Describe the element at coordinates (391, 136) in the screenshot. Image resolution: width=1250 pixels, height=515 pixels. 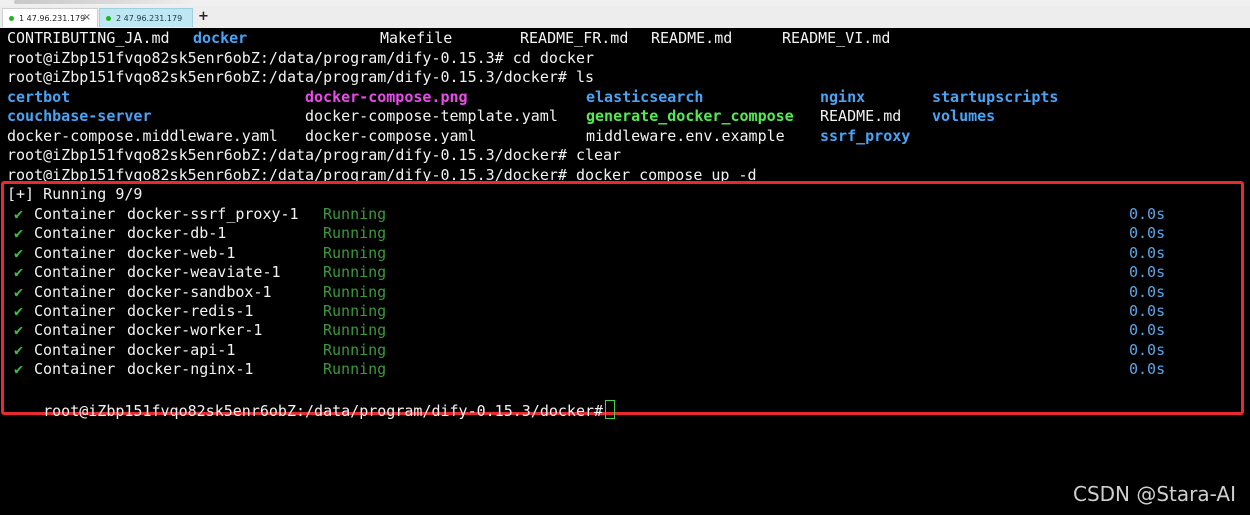
I see `ls-entry: docker-compose.yaml` at that location.